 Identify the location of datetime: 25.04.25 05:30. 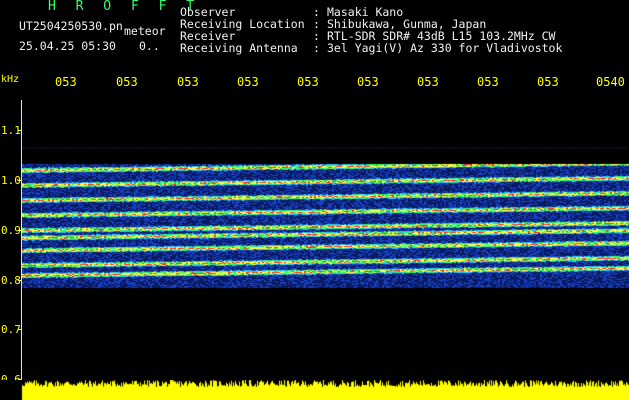
(67, 46).